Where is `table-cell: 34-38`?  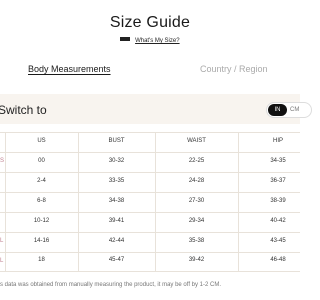
table-cell: 34-38 is located at coordinates (116, 201).